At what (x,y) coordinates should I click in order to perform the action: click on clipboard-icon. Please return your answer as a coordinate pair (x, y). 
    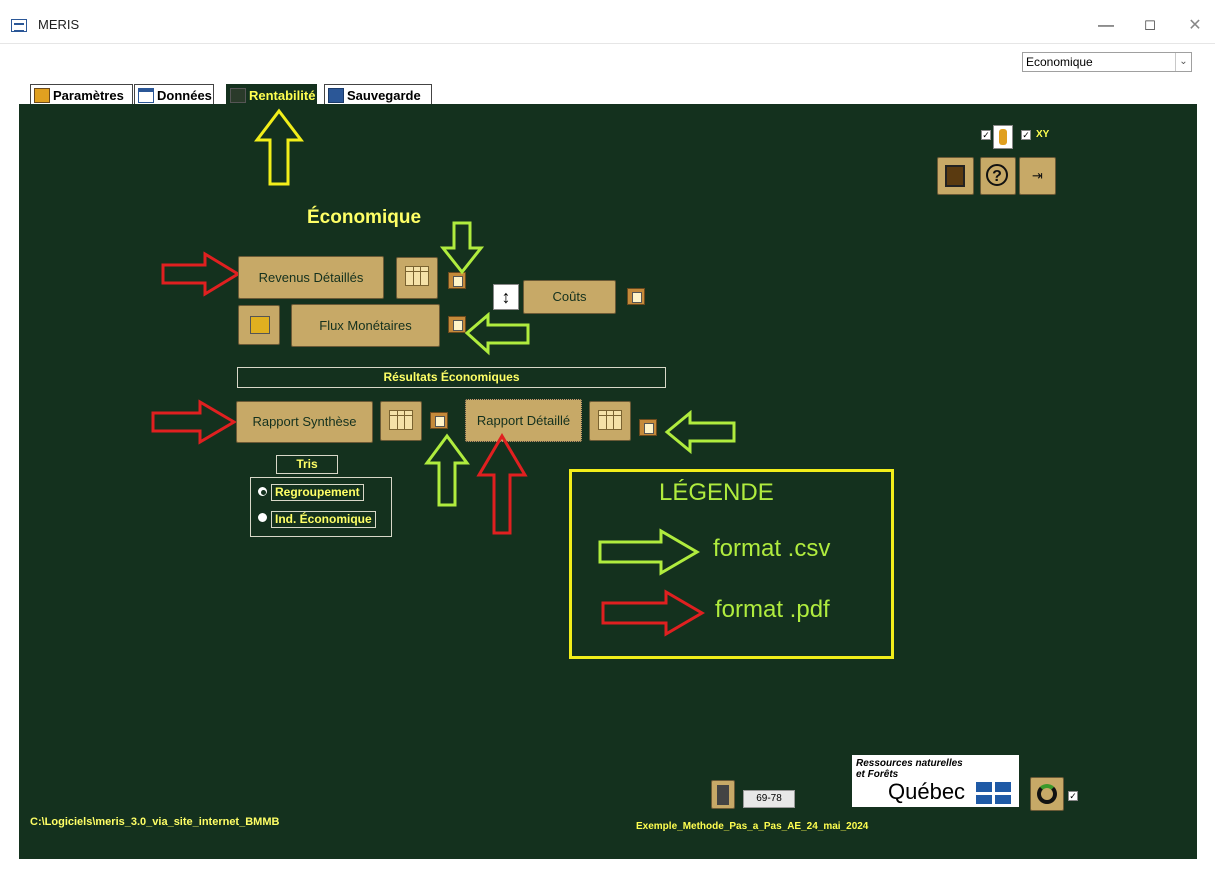
    Looking at the image, I should click on (955, 176).